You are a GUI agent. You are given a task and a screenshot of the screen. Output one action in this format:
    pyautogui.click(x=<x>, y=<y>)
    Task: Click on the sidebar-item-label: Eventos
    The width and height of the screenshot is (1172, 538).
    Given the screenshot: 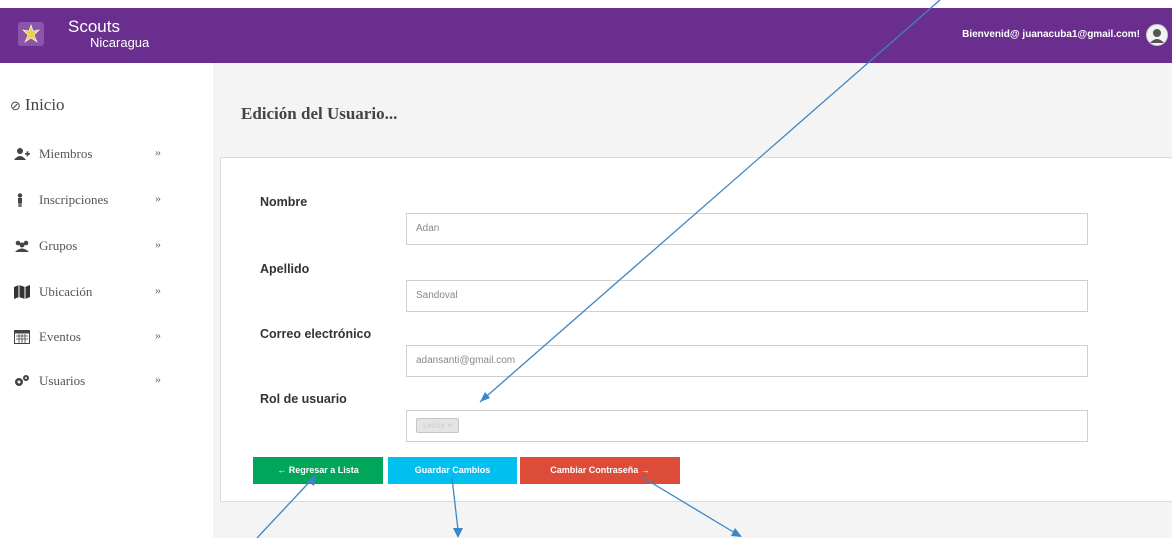 What is the action you would take?
    pyautogui.click(x=60, y=336)
    